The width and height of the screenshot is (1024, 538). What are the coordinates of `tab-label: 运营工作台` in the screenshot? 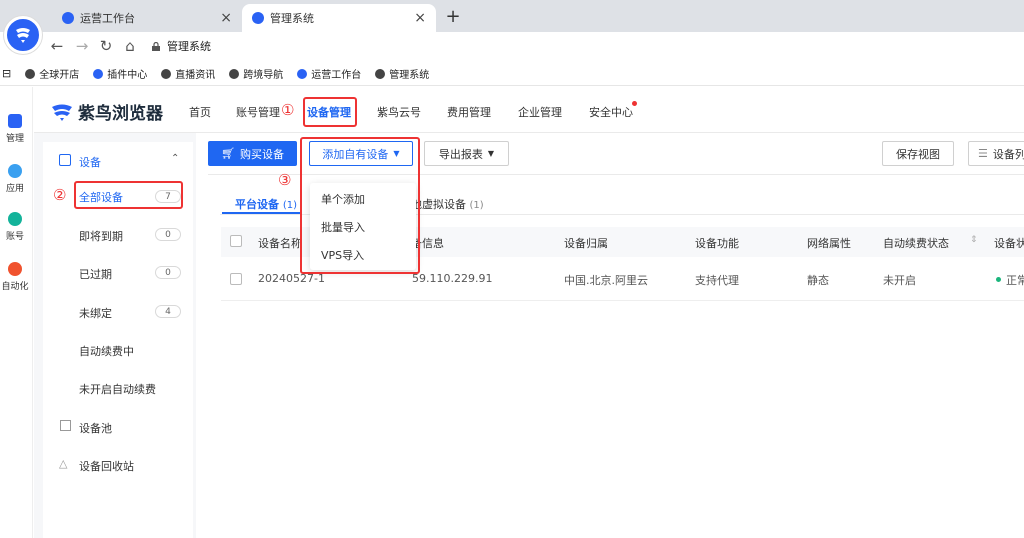 It's located at (107, 18).